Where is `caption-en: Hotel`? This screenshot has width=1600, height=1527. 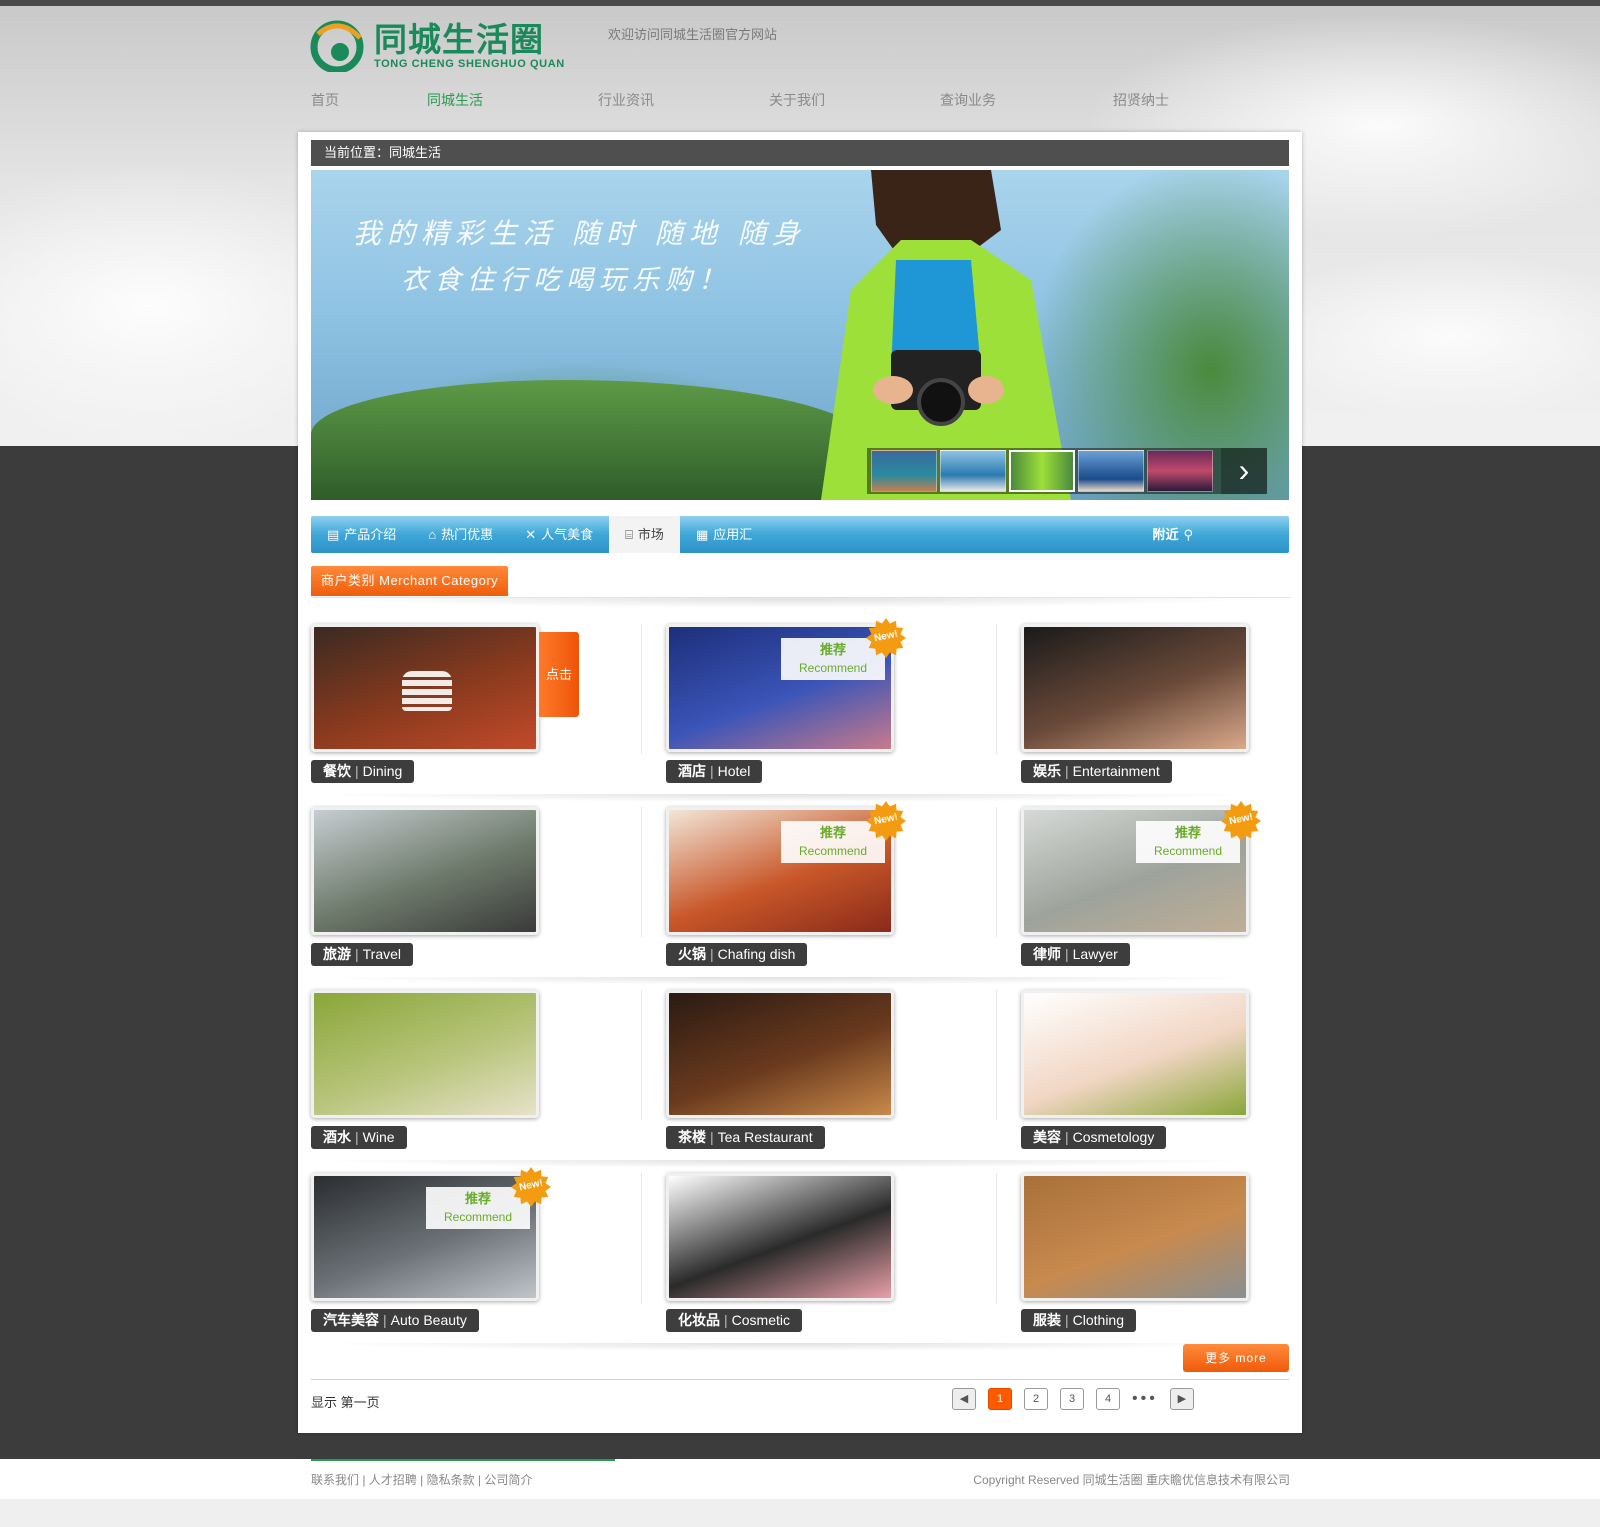
caption-en: Hotel is located at coordinates (734, 771).